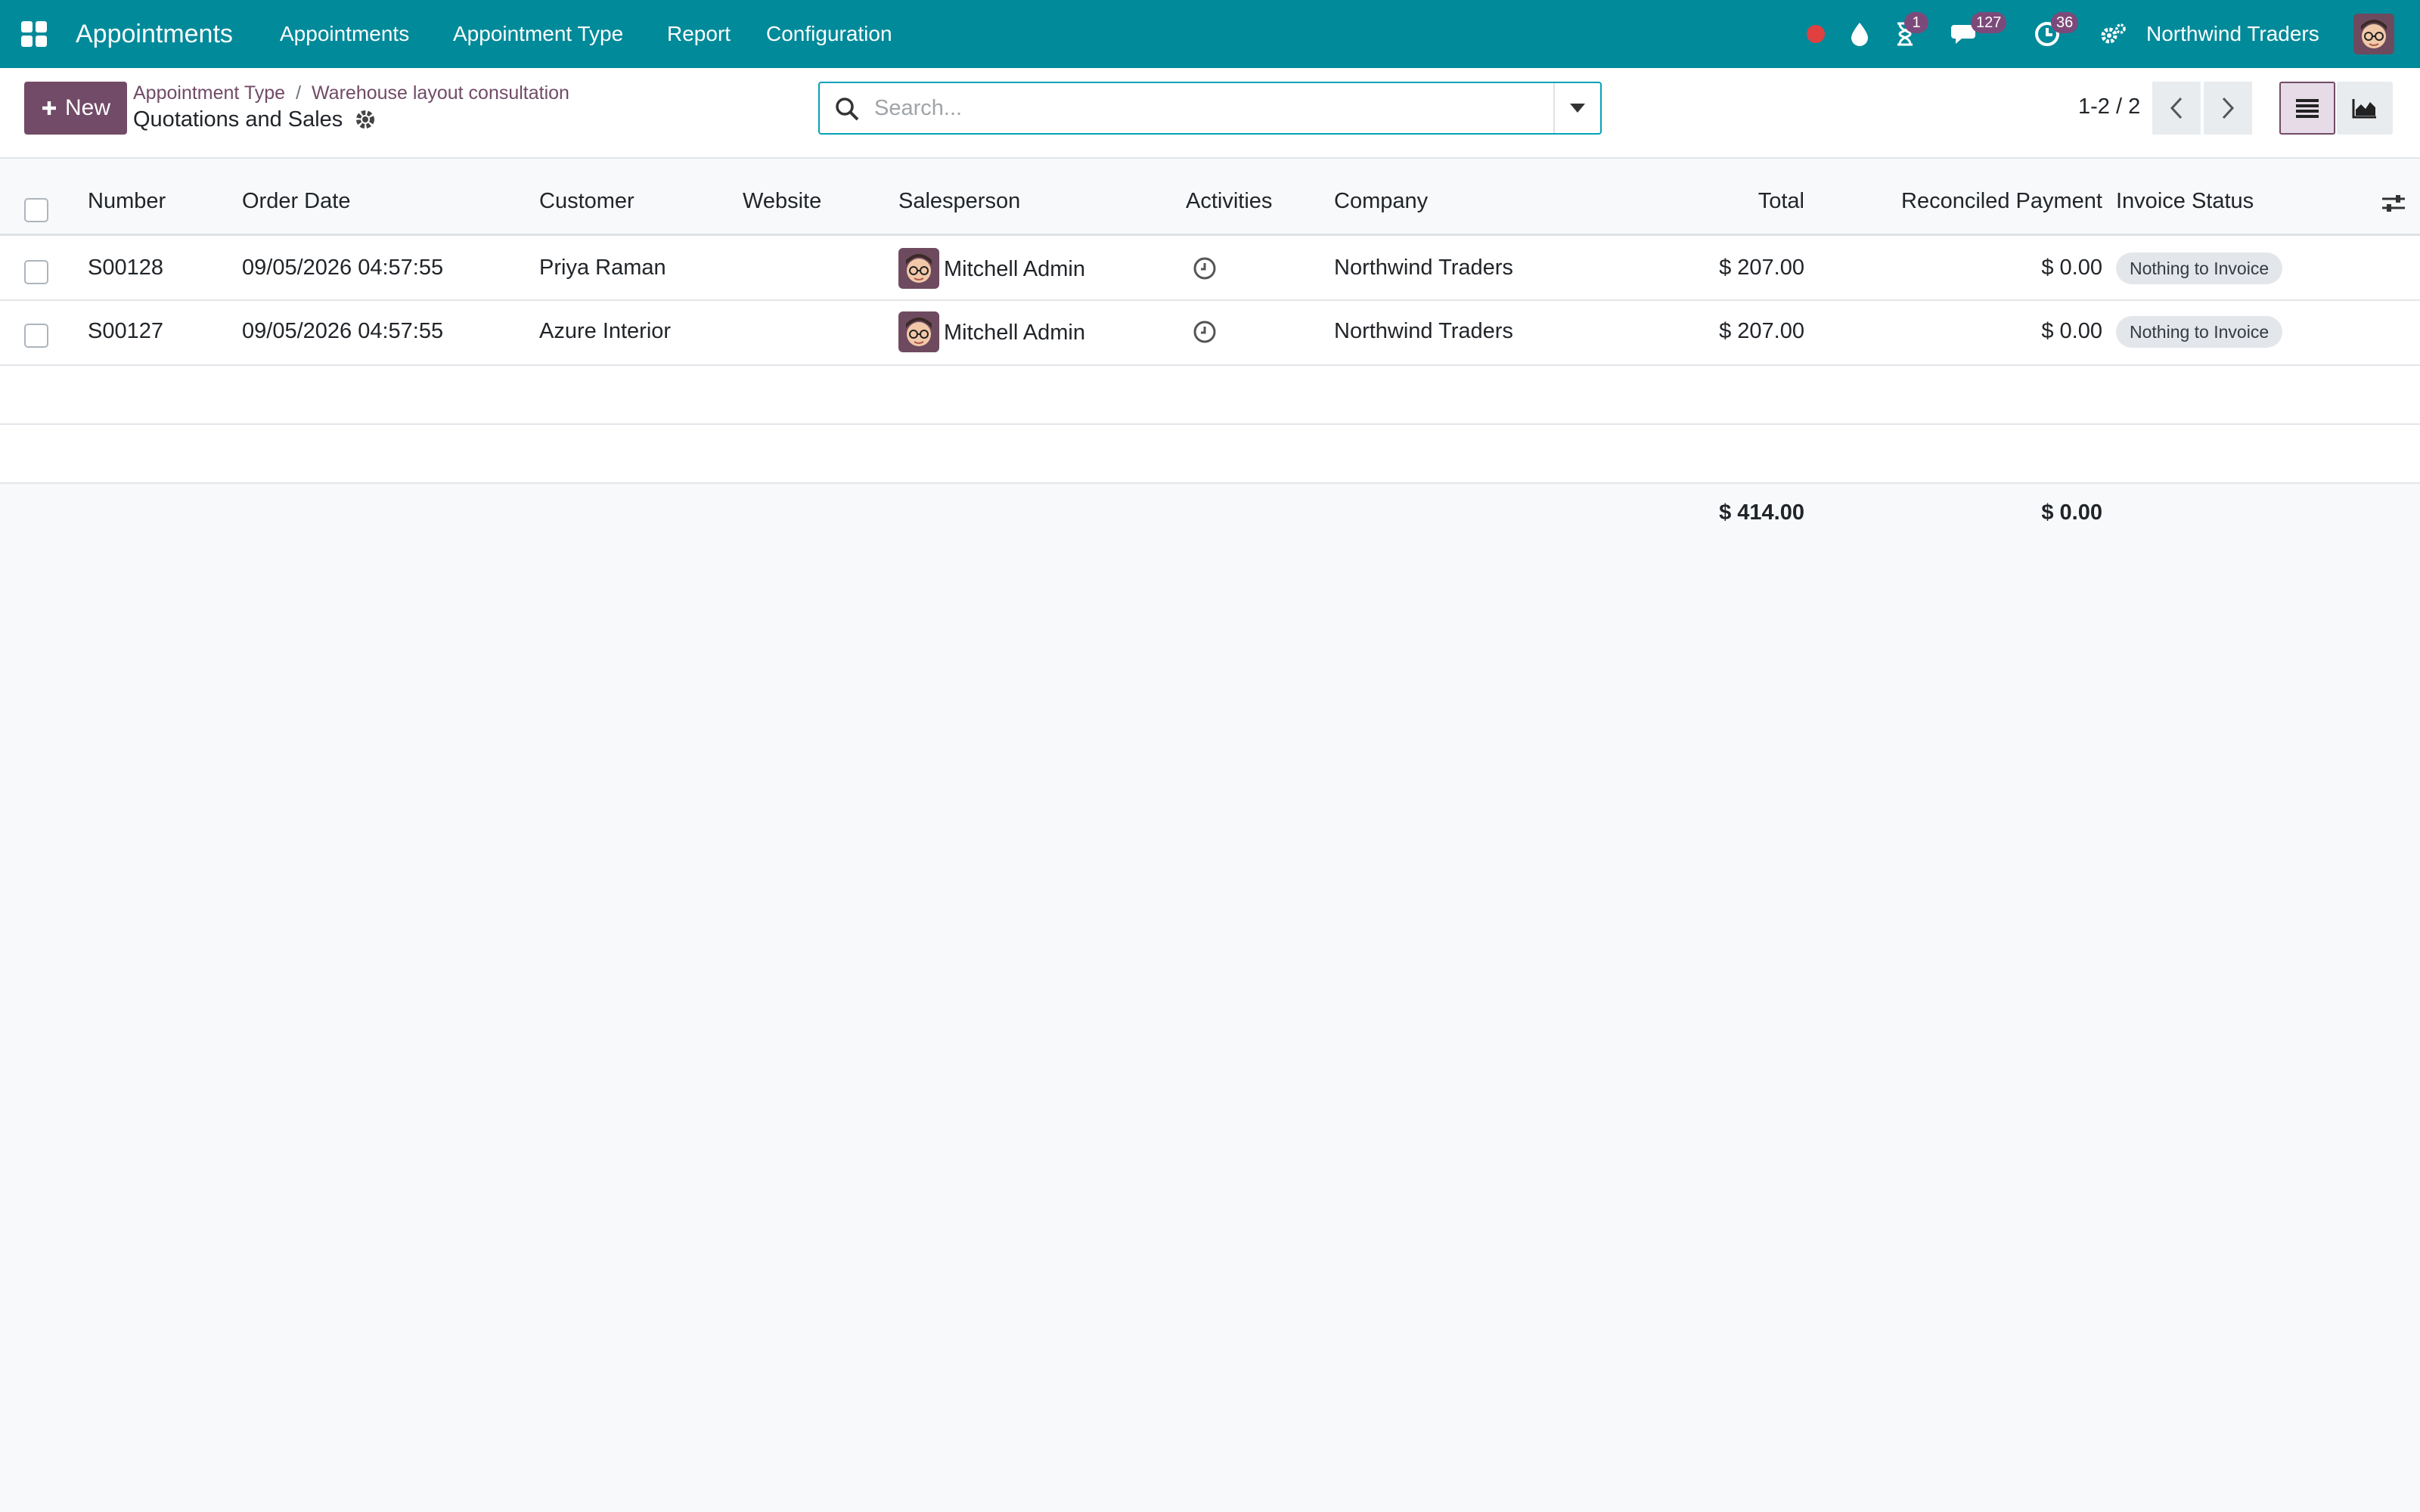 Image resolution: width=2420 pixels, height=1512 pixels. What do you see at coordinates (2232, 34) in the screenshot?
I see `company-switcher: Northwind Traders` at bounding box center [2232, 34].